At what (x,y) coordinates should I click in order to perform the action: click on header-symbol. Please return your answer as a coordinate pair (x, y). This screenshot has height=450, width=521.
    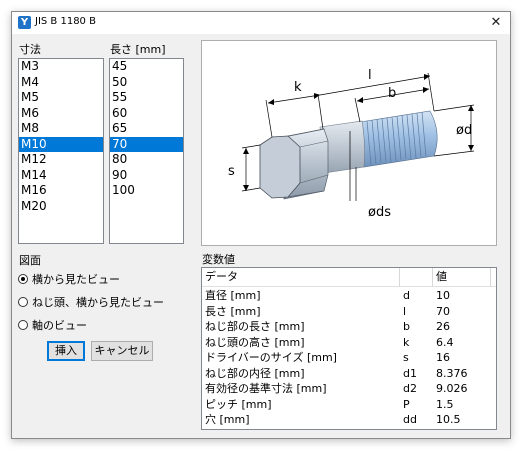
    Looking at the image, I should click on (416, 277).